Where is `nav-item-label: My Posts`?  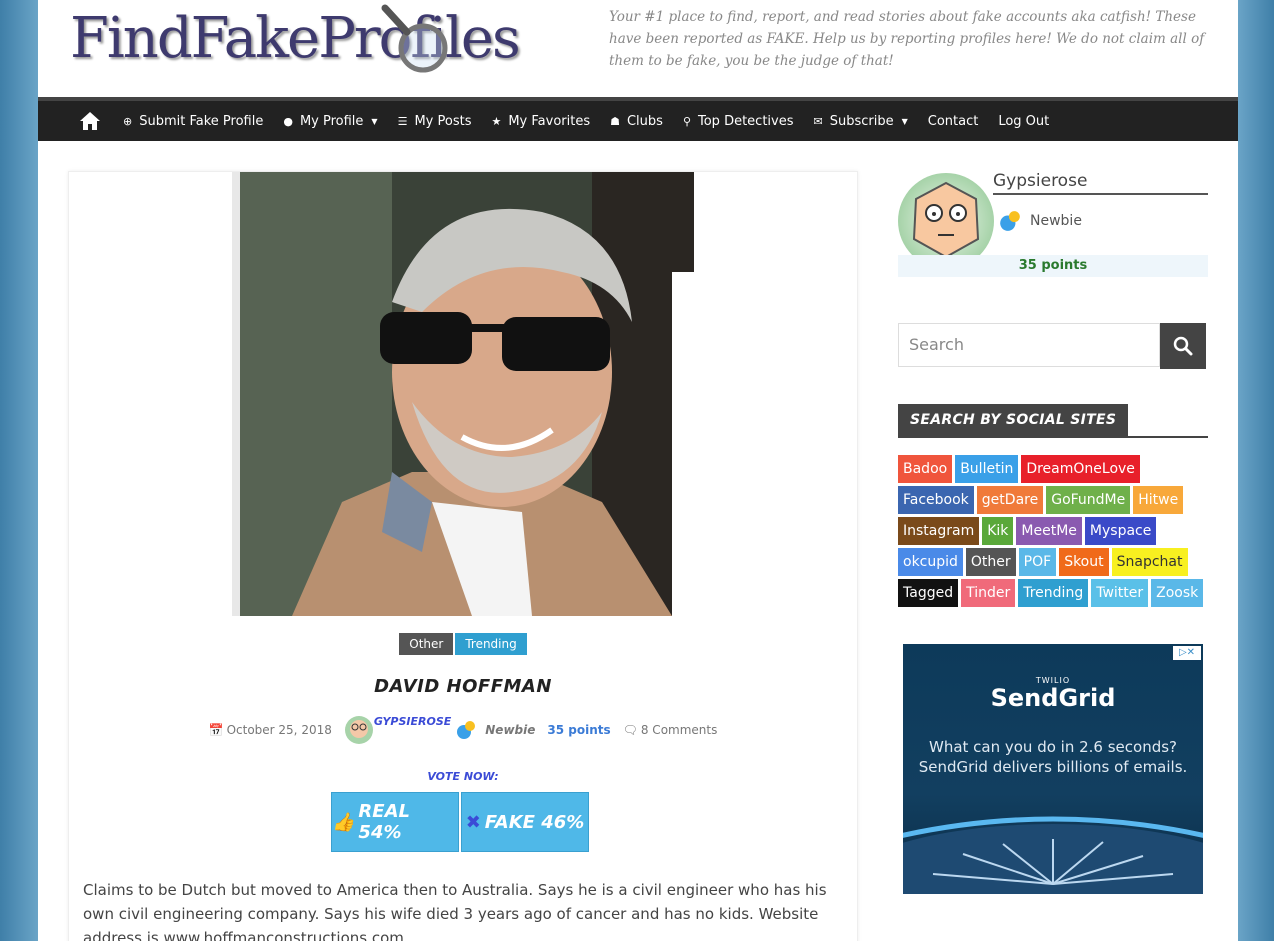
nav-item-label: My Posts is located at coordinates (443, 121).